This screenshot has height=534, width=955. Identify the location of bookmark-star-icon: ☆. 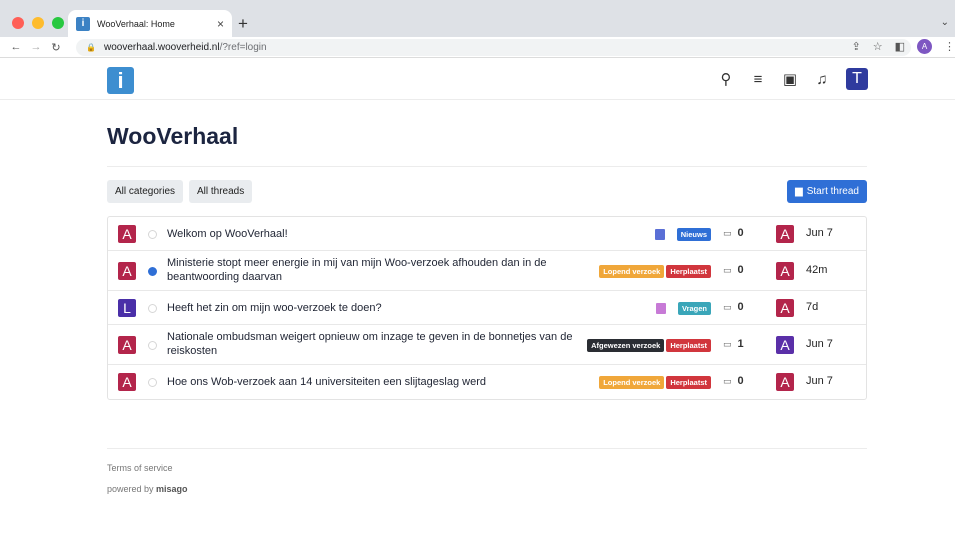
(878, 46).